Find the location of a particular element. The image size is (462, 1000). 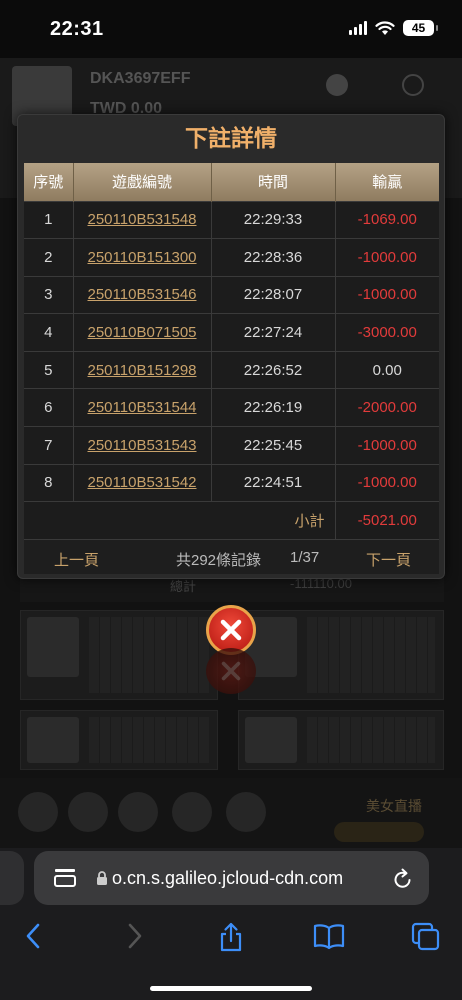

row-index: 4 is located at coordinates (48, 332).